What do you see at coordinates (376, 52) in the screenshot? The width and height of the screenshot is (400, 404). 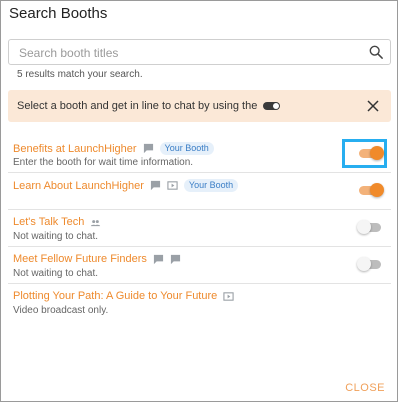 I see `search-icon` at bounding box center [376, 52].